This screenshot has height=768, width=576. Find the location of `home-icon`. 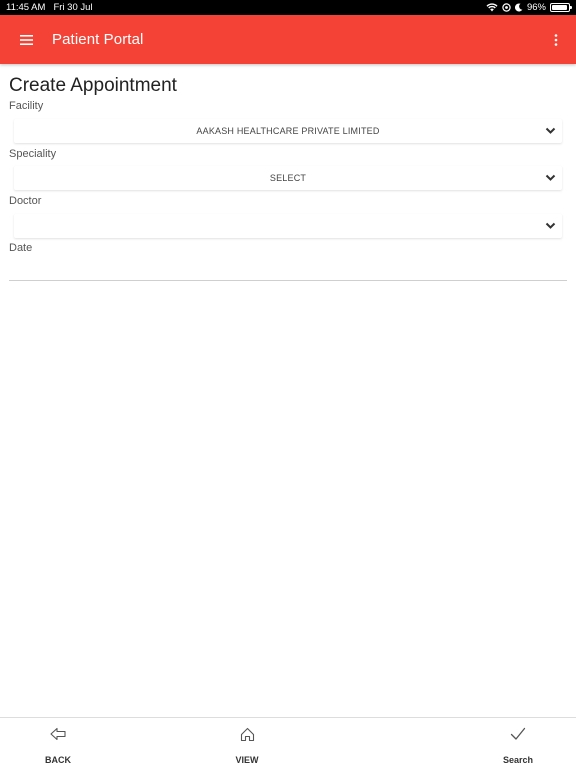

home-icon is located at coordinates (247, 734).